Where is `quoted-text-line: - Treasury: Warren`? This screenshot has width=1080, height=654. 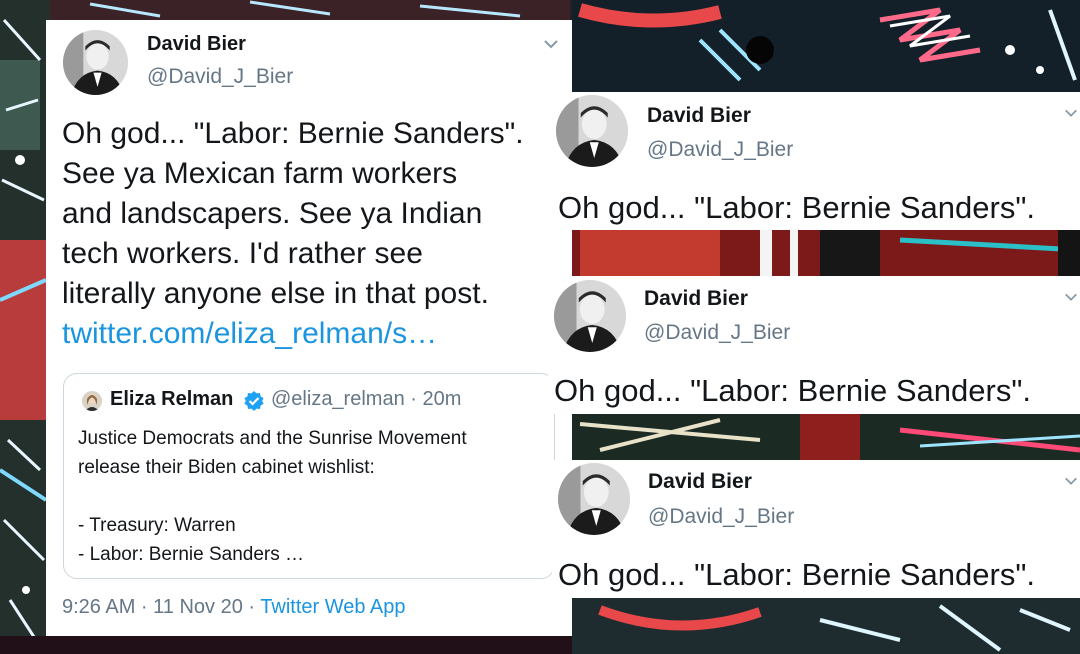
quoted-text-line: - Treasury: Warren is located at coordinates (157, 525).